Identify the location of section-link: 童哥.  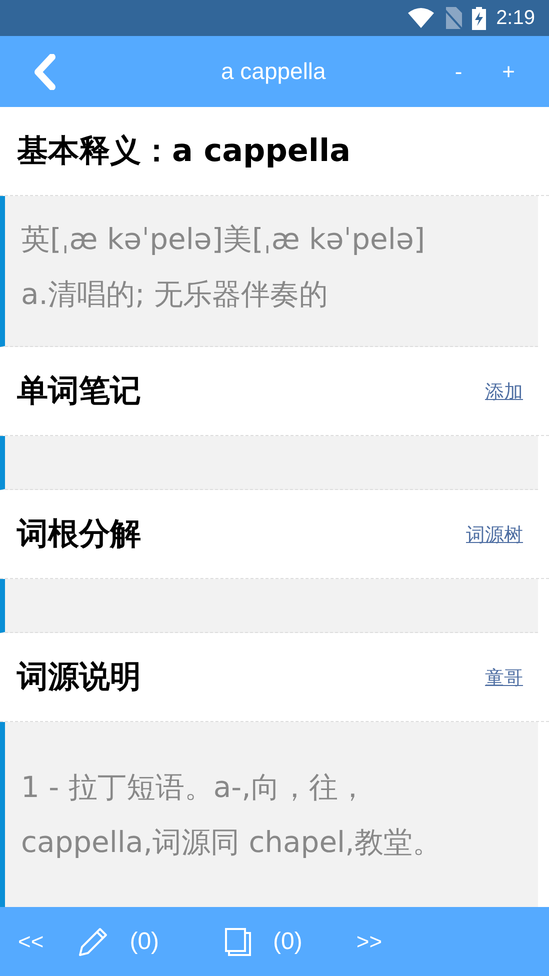
(504, 678).